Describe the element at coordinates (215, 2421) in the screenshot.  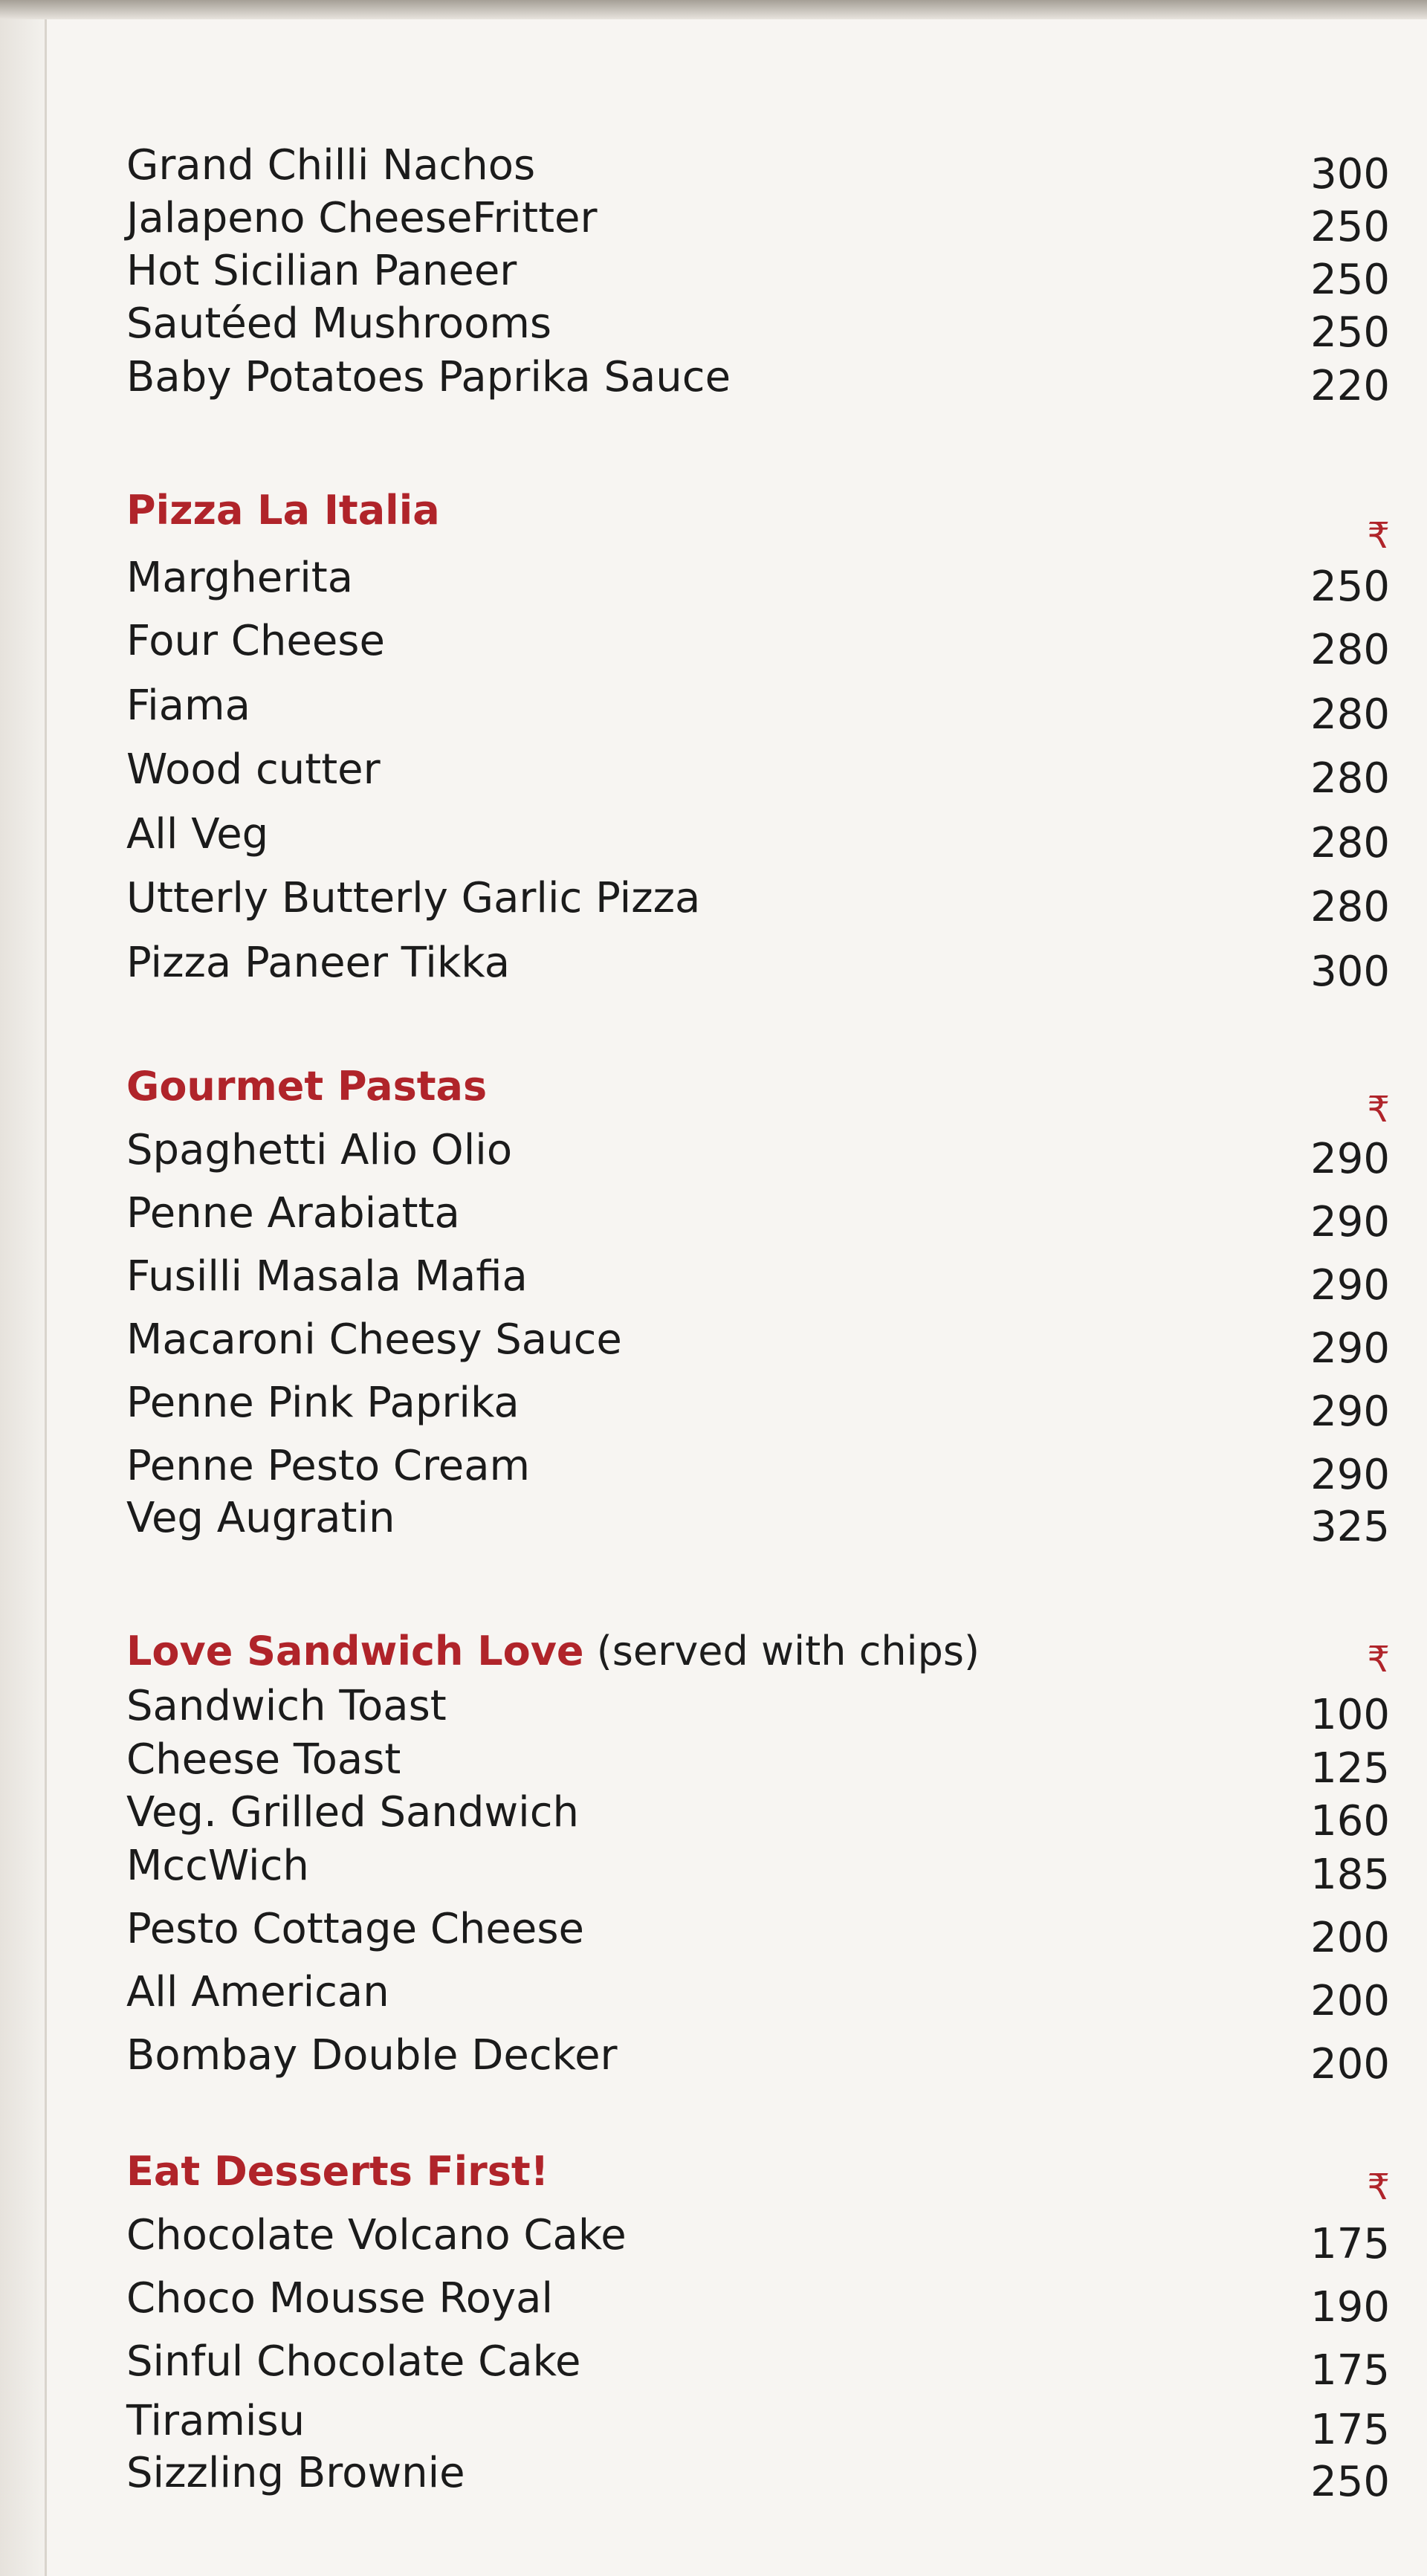
I see `menu-item-name: Tiramisu` at that location.